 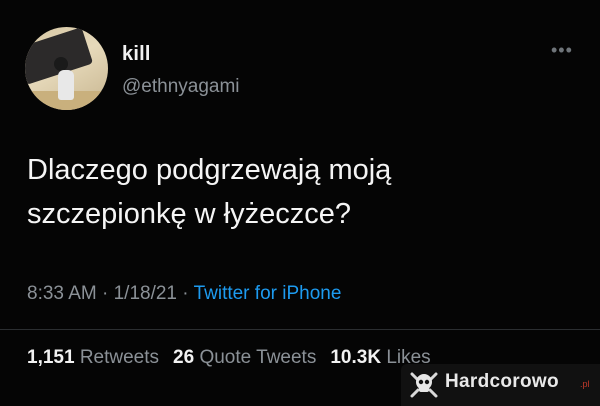 What do you see at coordinates (136, 54) in the screenshot?
I see `display-name: kill` at bounding box center [136, 54].